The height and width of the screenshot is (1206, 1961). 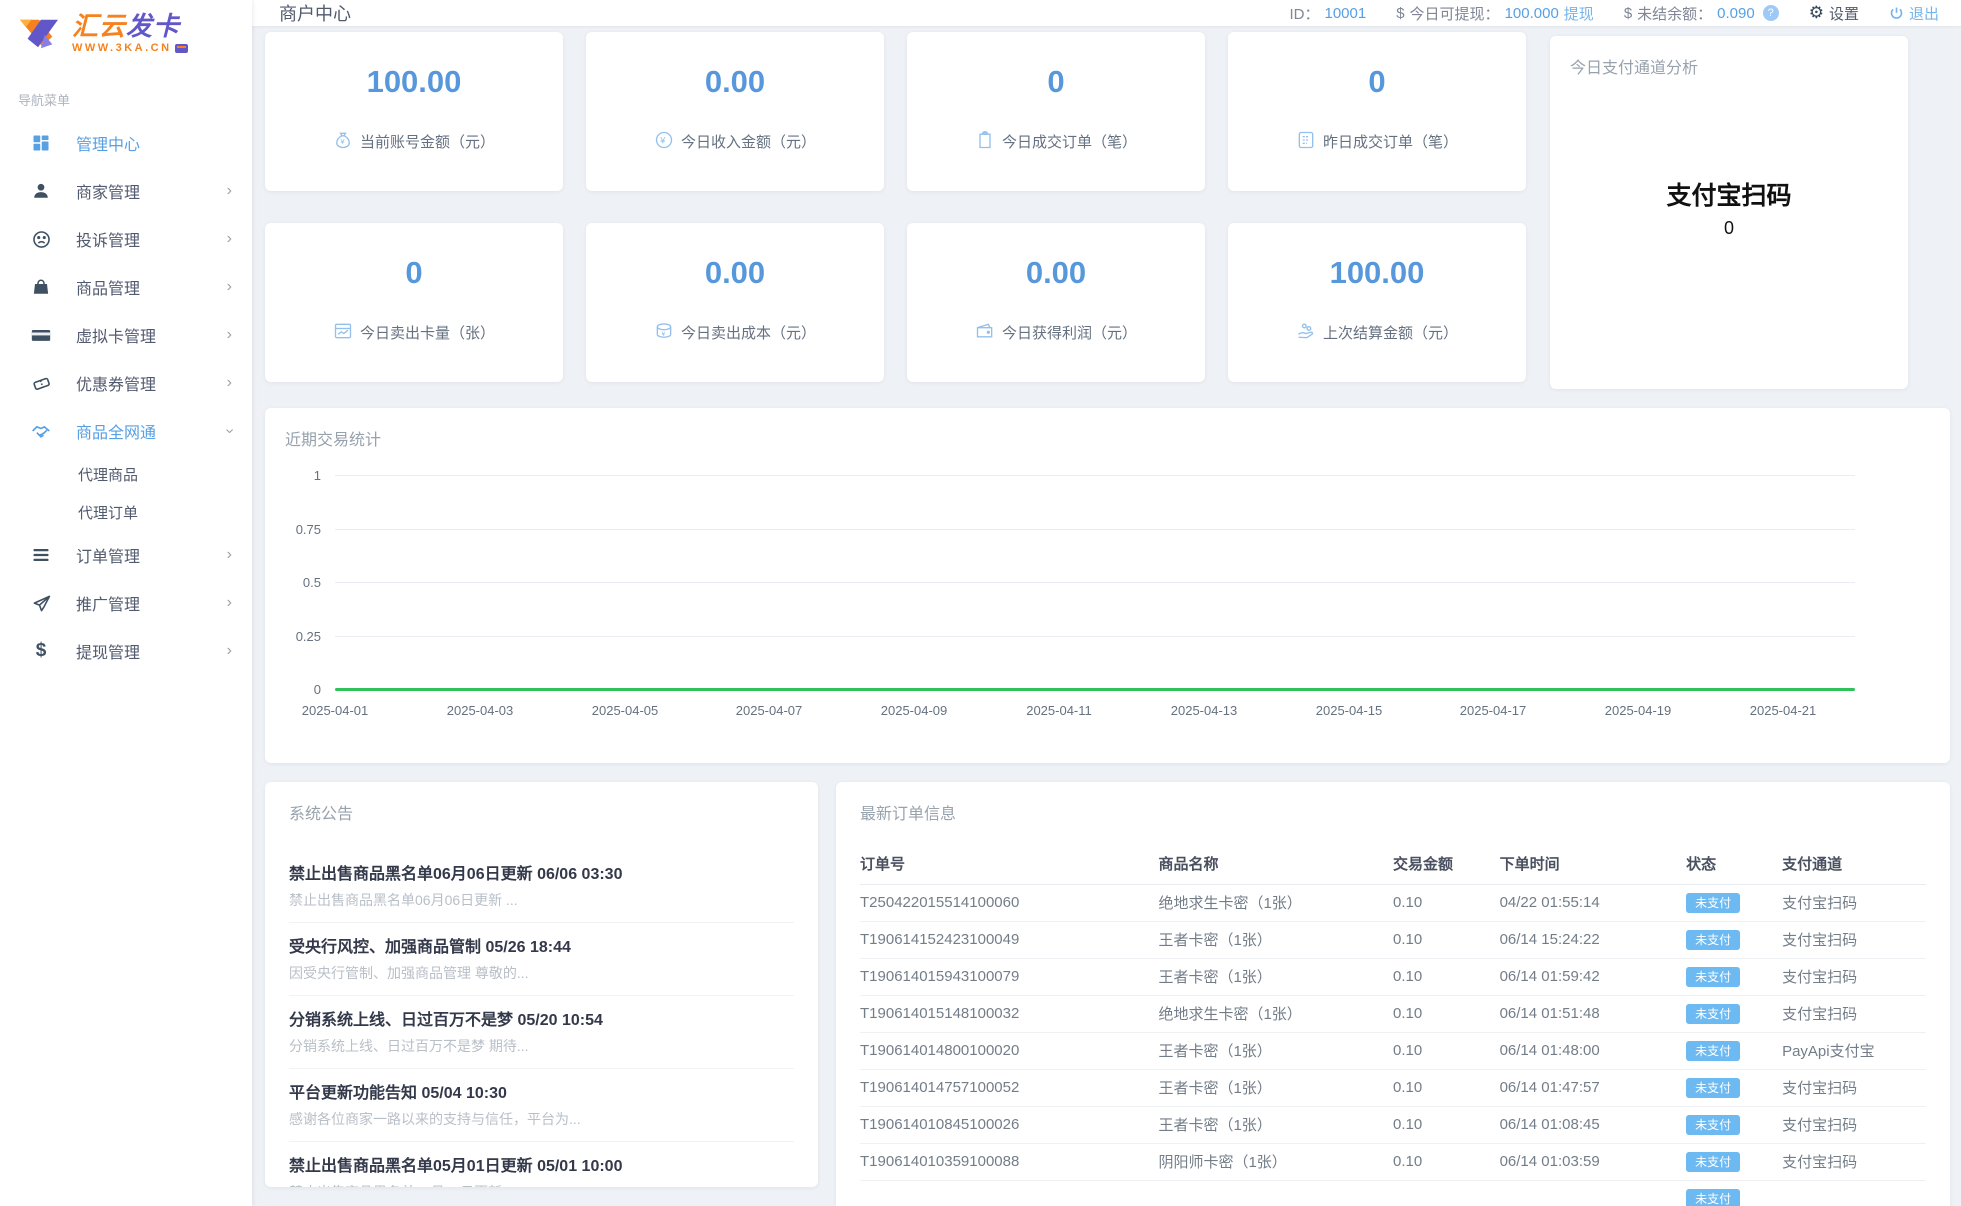 I want to click on unsettled-group: $ 未结余额： 0.090 ?, so click(x=1701, y=13).